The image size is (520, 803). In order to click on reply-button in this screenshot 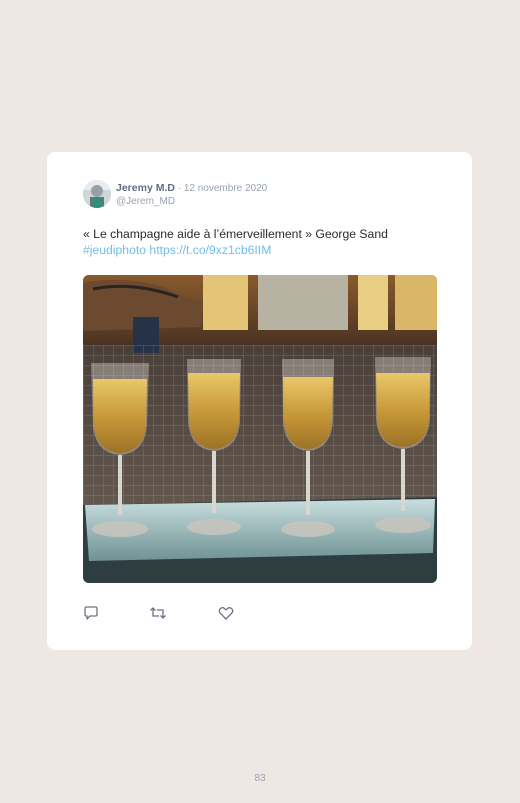, I will do `click(92, 614)`.